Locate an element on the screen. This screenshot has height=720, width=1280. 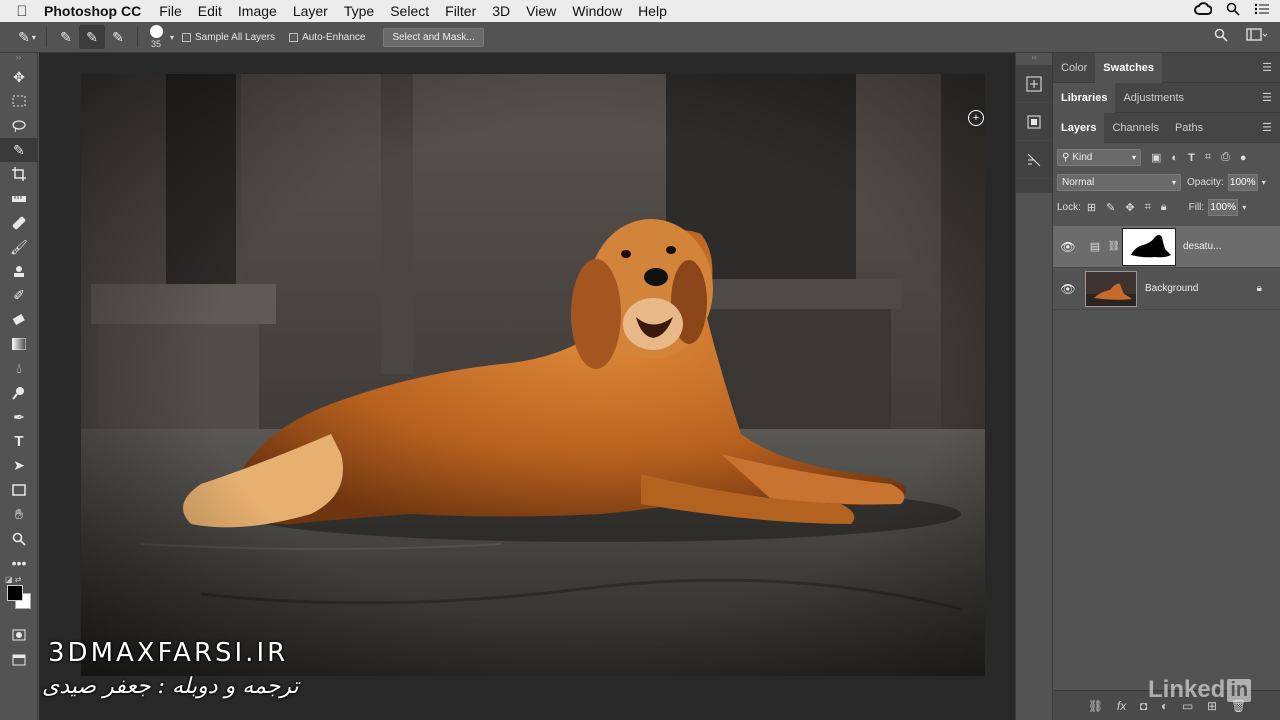
subtract-from-selection-button: ✎ is located at coordinates (118, 37).